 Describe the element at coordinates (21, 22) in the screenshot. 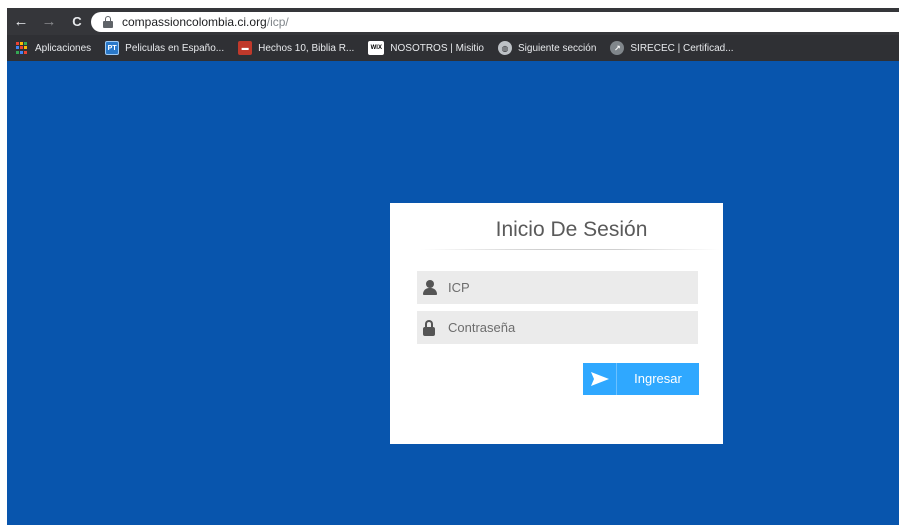

I see `back-button: ←` at that location.